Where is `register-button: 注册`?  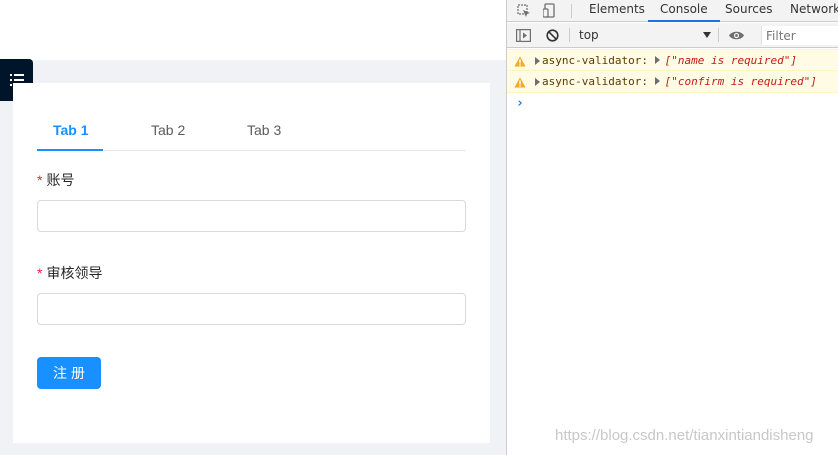 register-button: 注册 is located at coordinates (69, 373).